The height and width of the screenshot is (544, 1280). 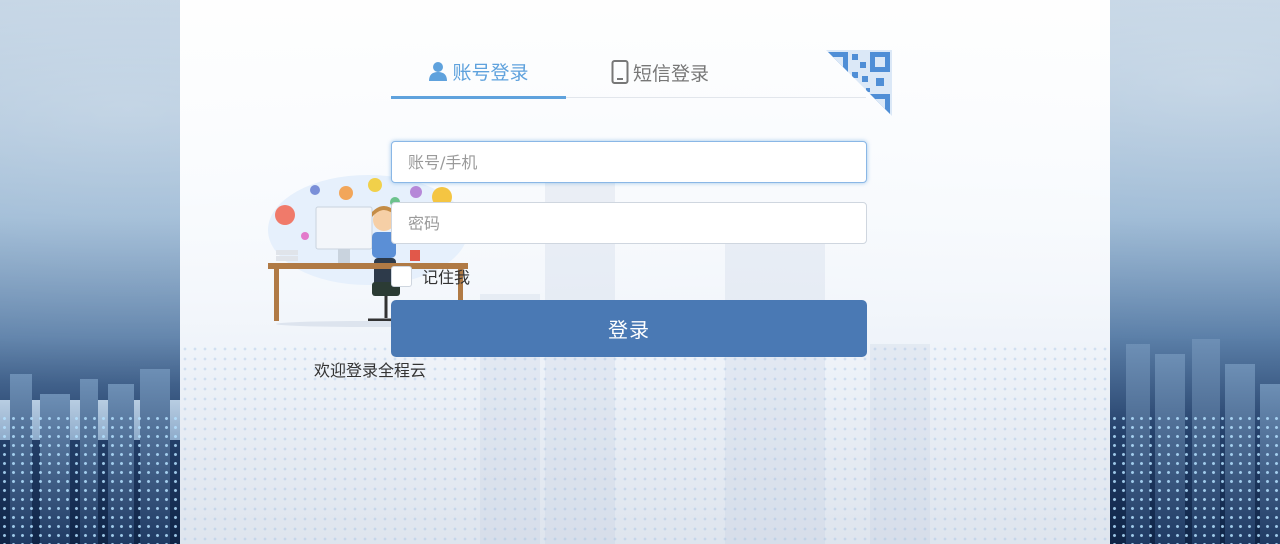 What do you see at coordinates (629, 162) in the screenshot?
I see `username-input` at bounding box center [629, 162].